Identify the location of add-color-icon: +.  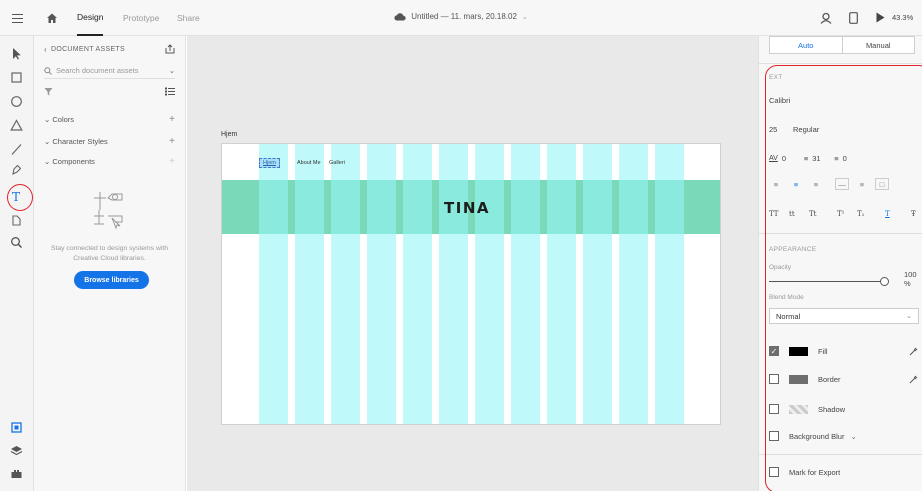
(172, 119).